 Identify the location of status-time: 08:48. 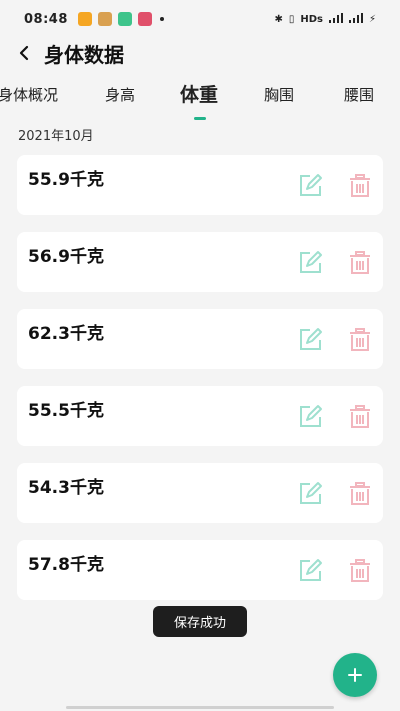
(46, 19).